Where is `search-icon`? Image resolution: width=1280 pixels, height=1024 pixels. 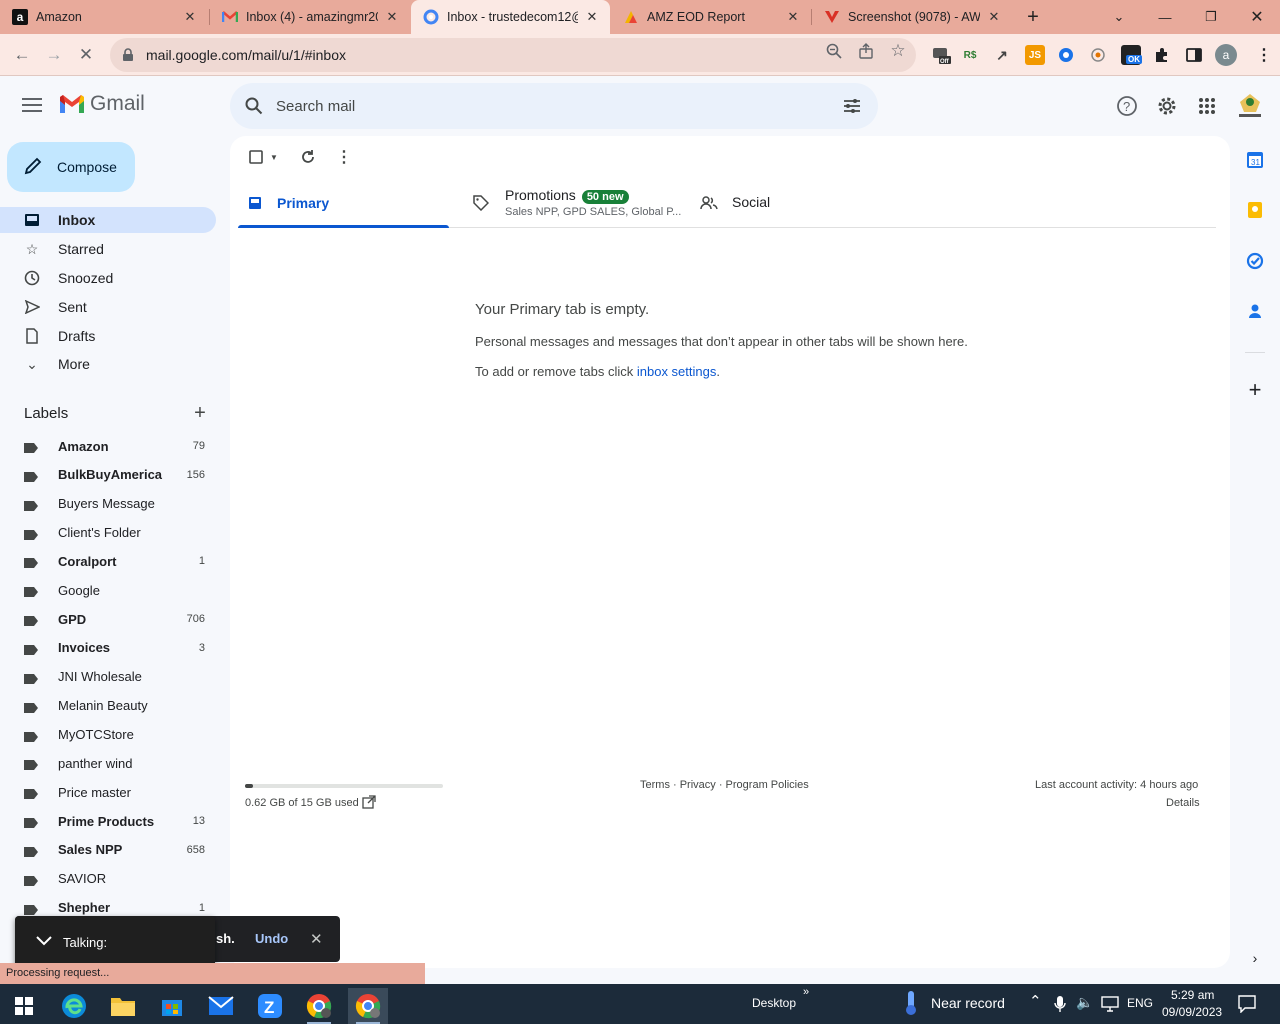
search-icon is located at coordinates (254, 106).